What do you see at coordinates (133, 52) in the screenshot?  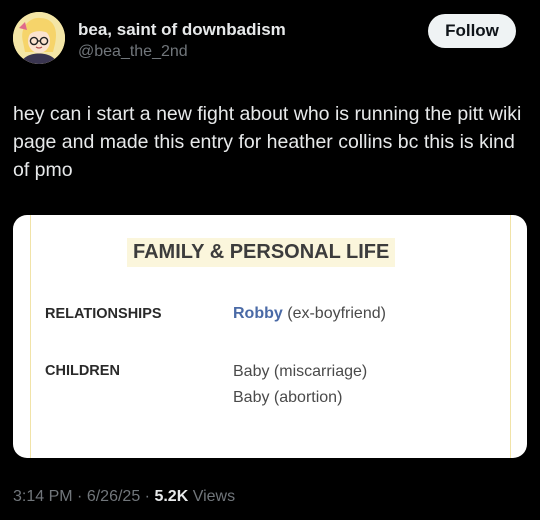 I see `author-handle: @bea_the_2nd` at bounding box center [133, 52].